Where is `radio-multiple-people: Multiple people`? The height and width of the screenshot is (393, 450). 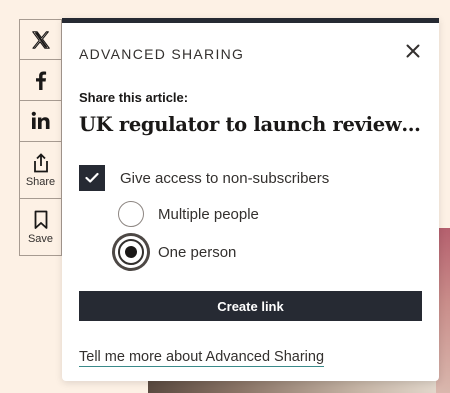
radio-multiple-people: Multiple people is located at coordinates (188, 214).